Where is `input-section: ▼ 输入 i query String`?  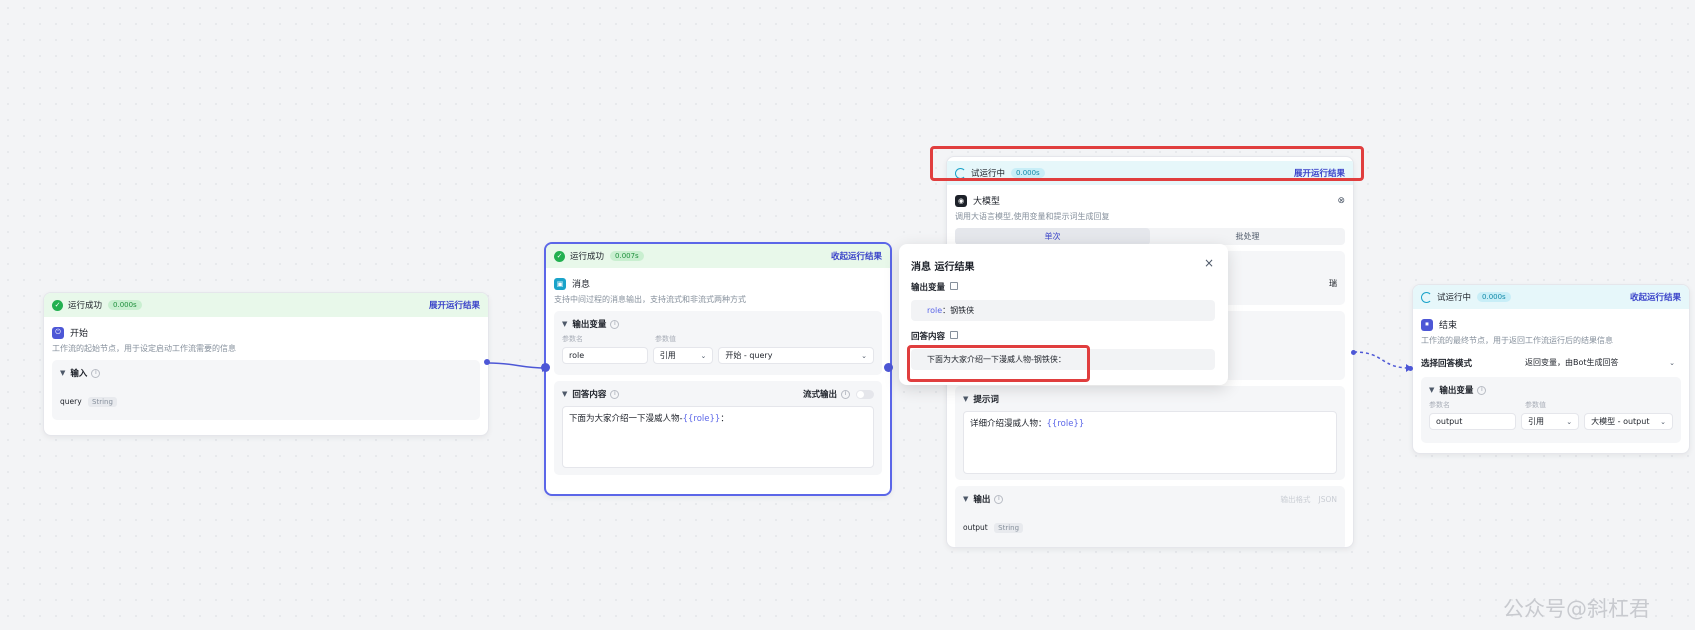 input-section: ▼ 输入 i query String is located at coordinates (266, 390).